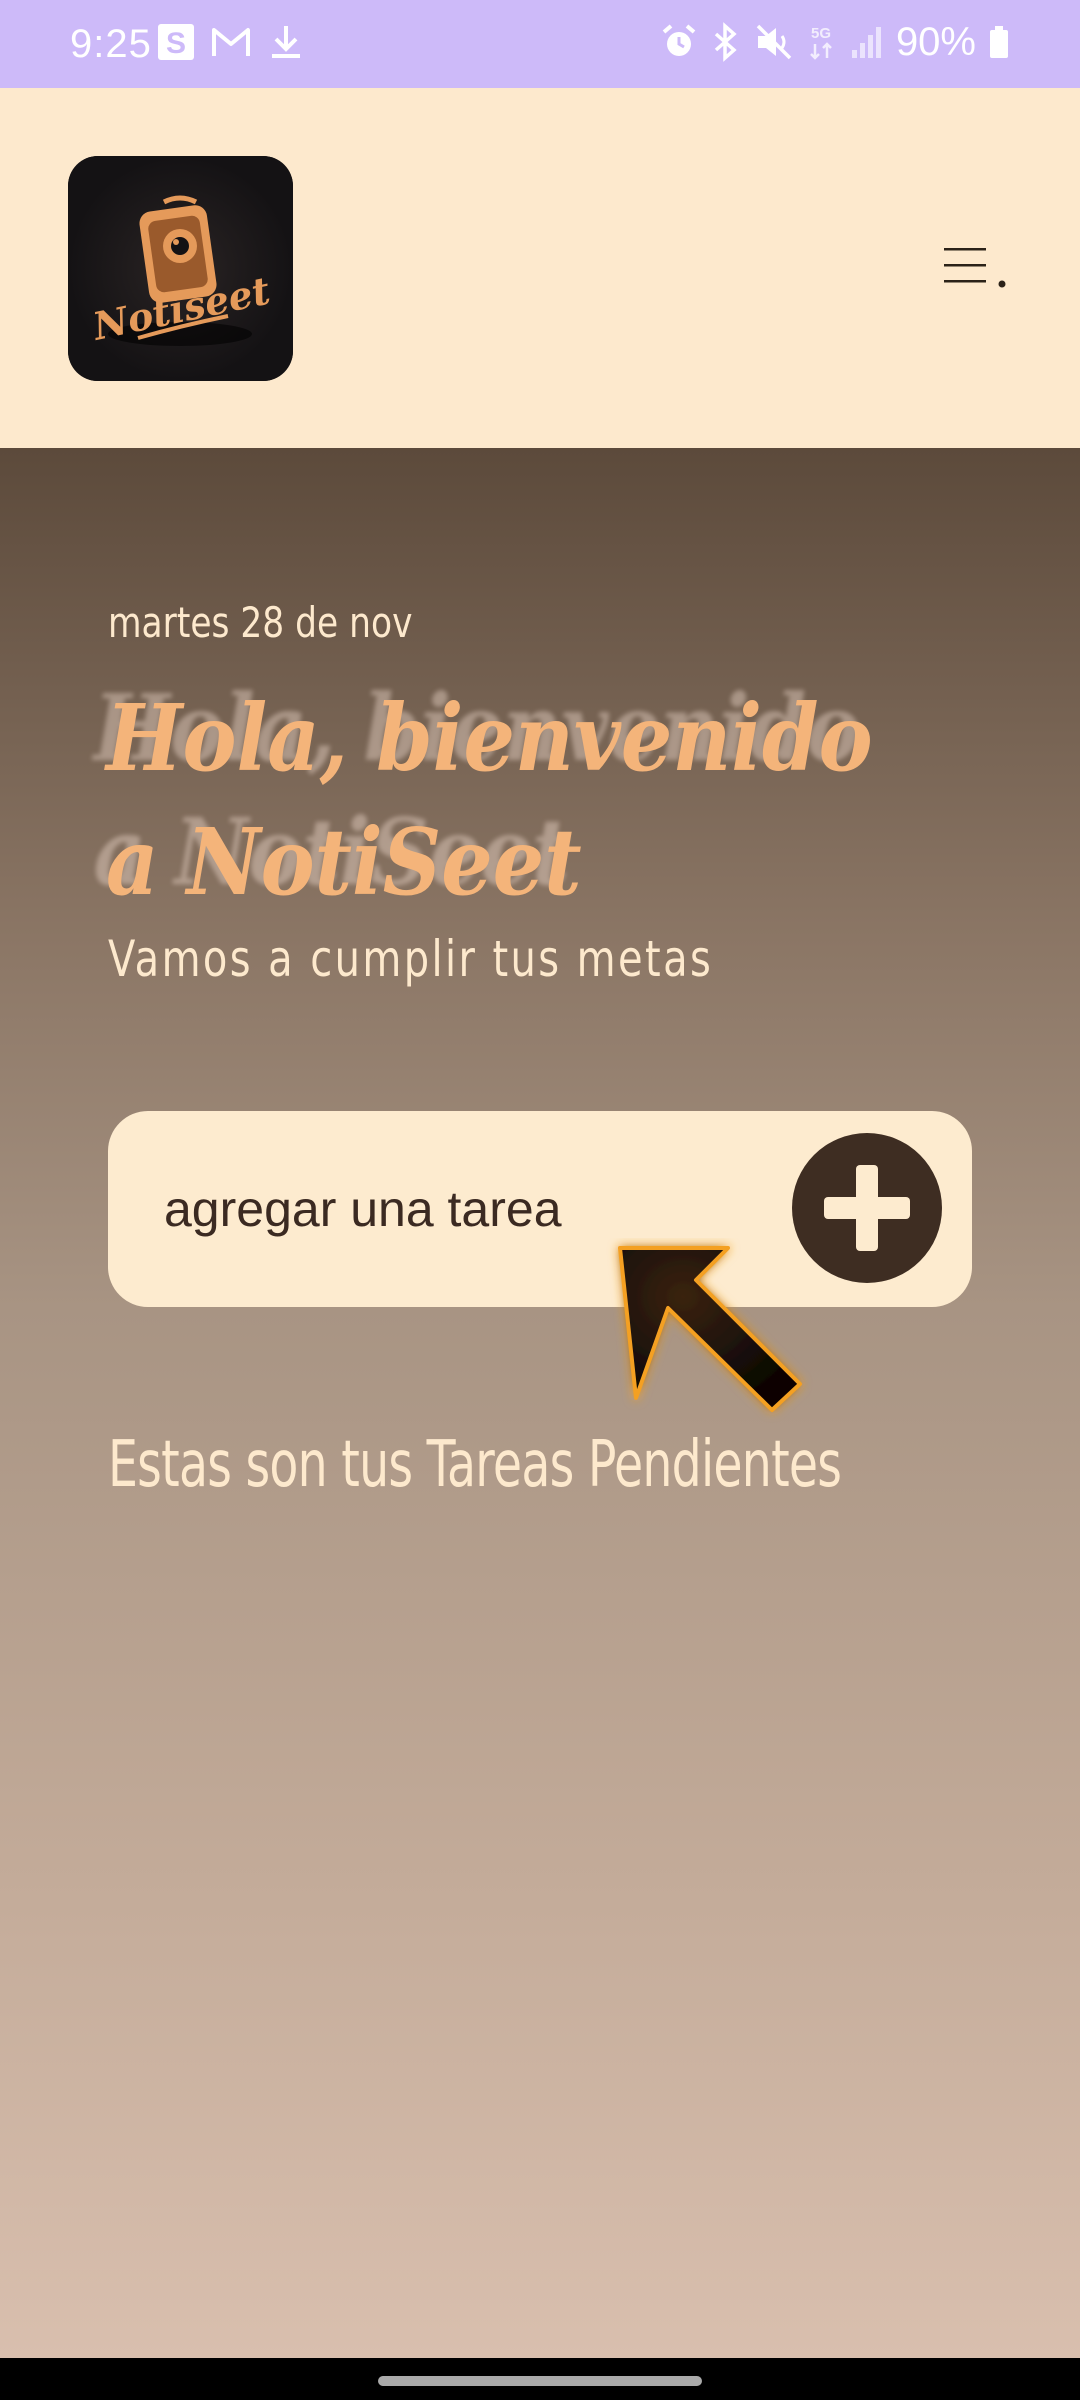 This screenshot has width=1080, height=2400. What do you see at coordinates (411, 959) in the screenshot?
I see `welcome-subtitle: Vamos a cumplir tus metas` at bounding box center [411, 959].